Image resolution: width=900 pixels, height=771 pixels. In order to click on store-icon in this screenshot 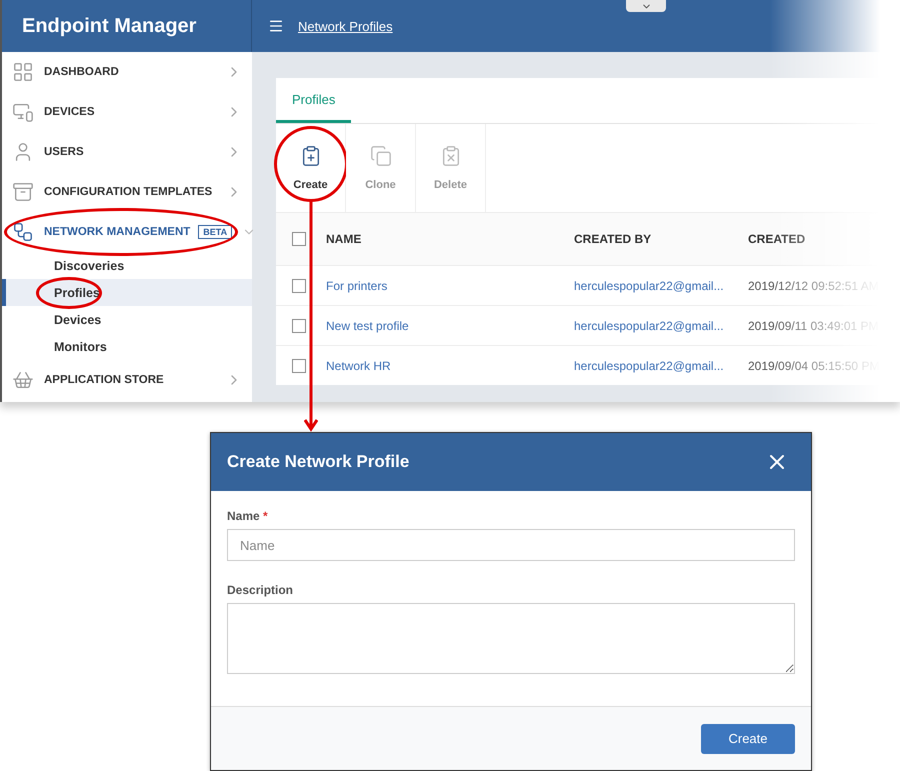, I will do `click(23, 380)`.